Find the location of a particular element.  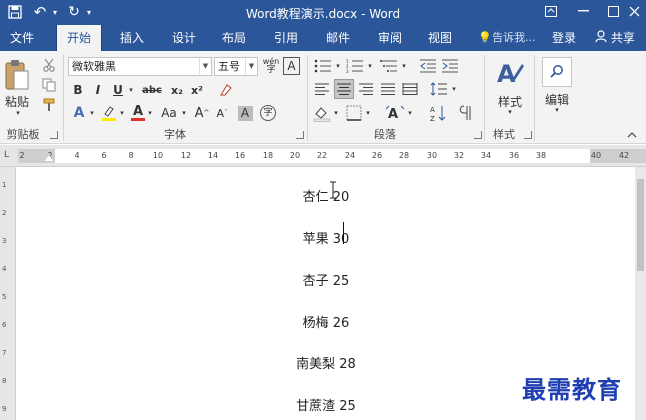

font-launcher-icon is located at coordinates (300, 135).